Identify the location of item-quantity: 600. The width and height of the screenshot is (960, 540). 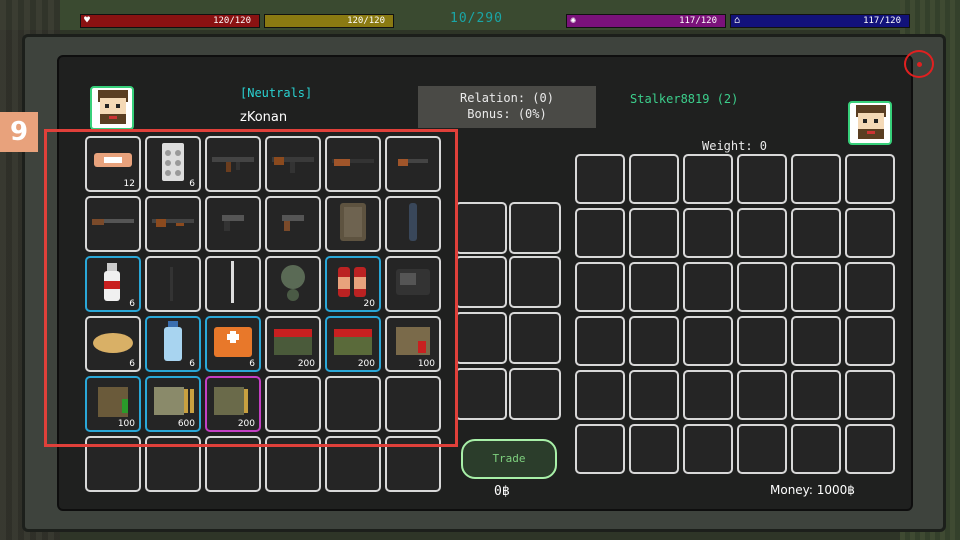
(186, 424).